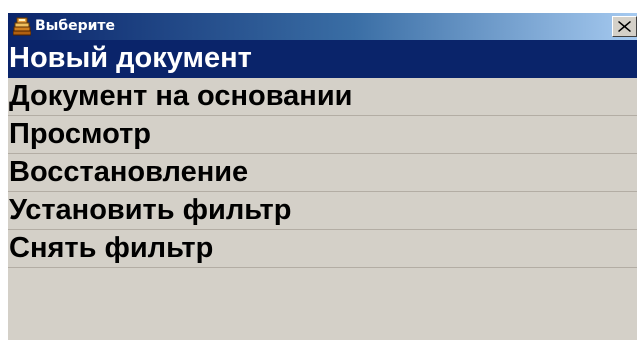 Image resolution: width=637 pixels, height=340 pixels. What do you see at coordinates (322, 135) in the screenshot?
I see `menu-item-view: Просмотр` at bounding box center [322, 135].